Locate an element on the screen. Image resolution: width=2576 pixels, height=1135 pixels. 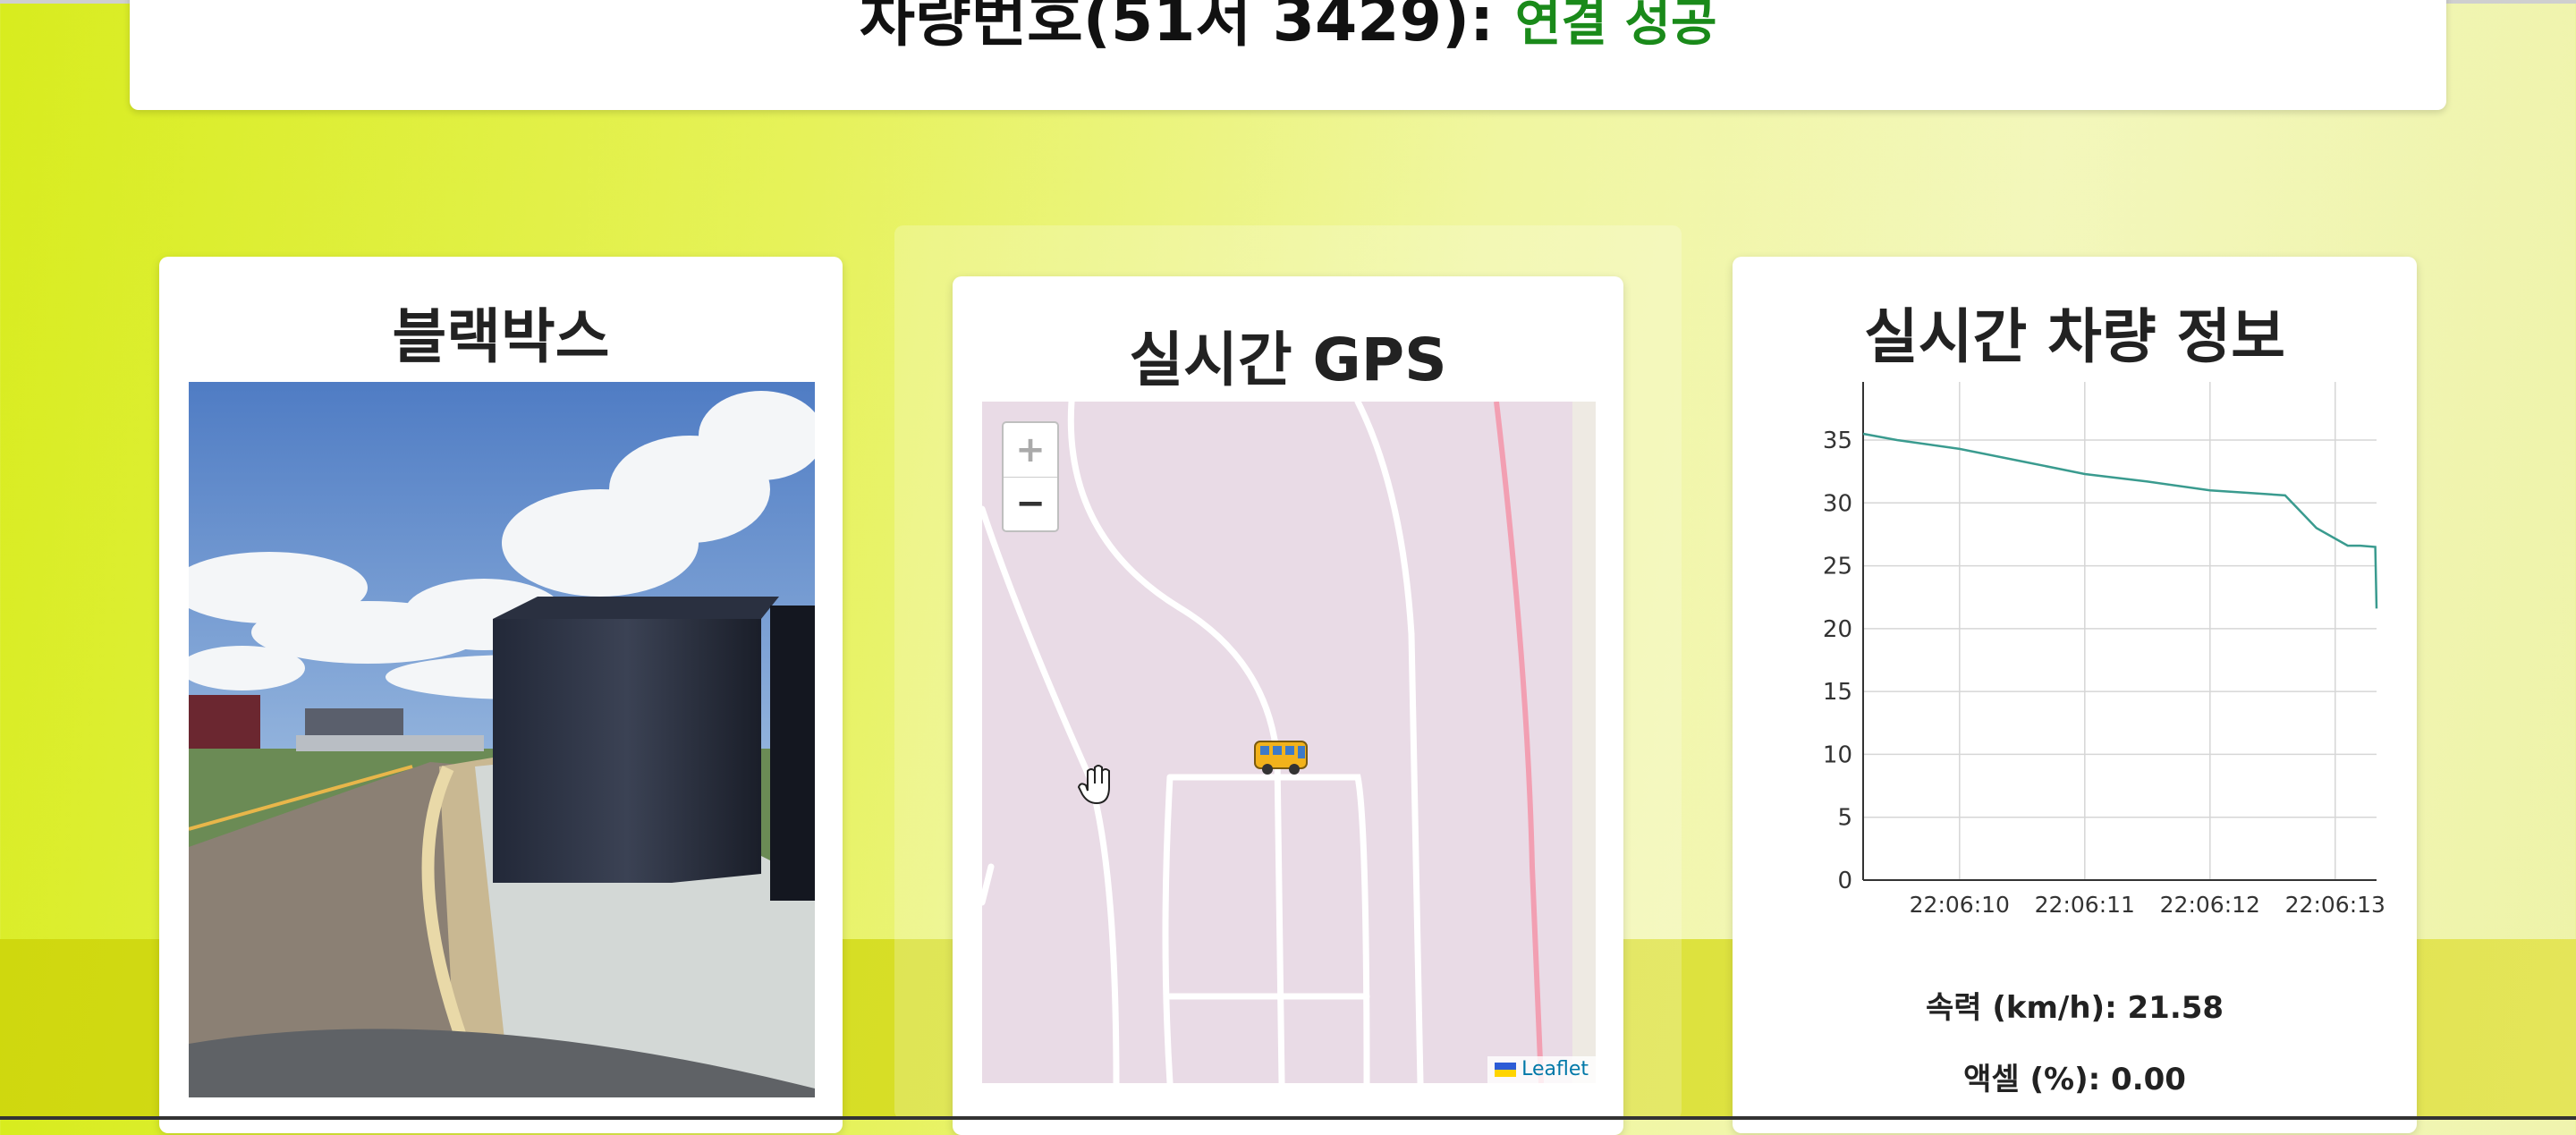
x-tick-label: 22:06:10 is located at coordinates (1960, 905).